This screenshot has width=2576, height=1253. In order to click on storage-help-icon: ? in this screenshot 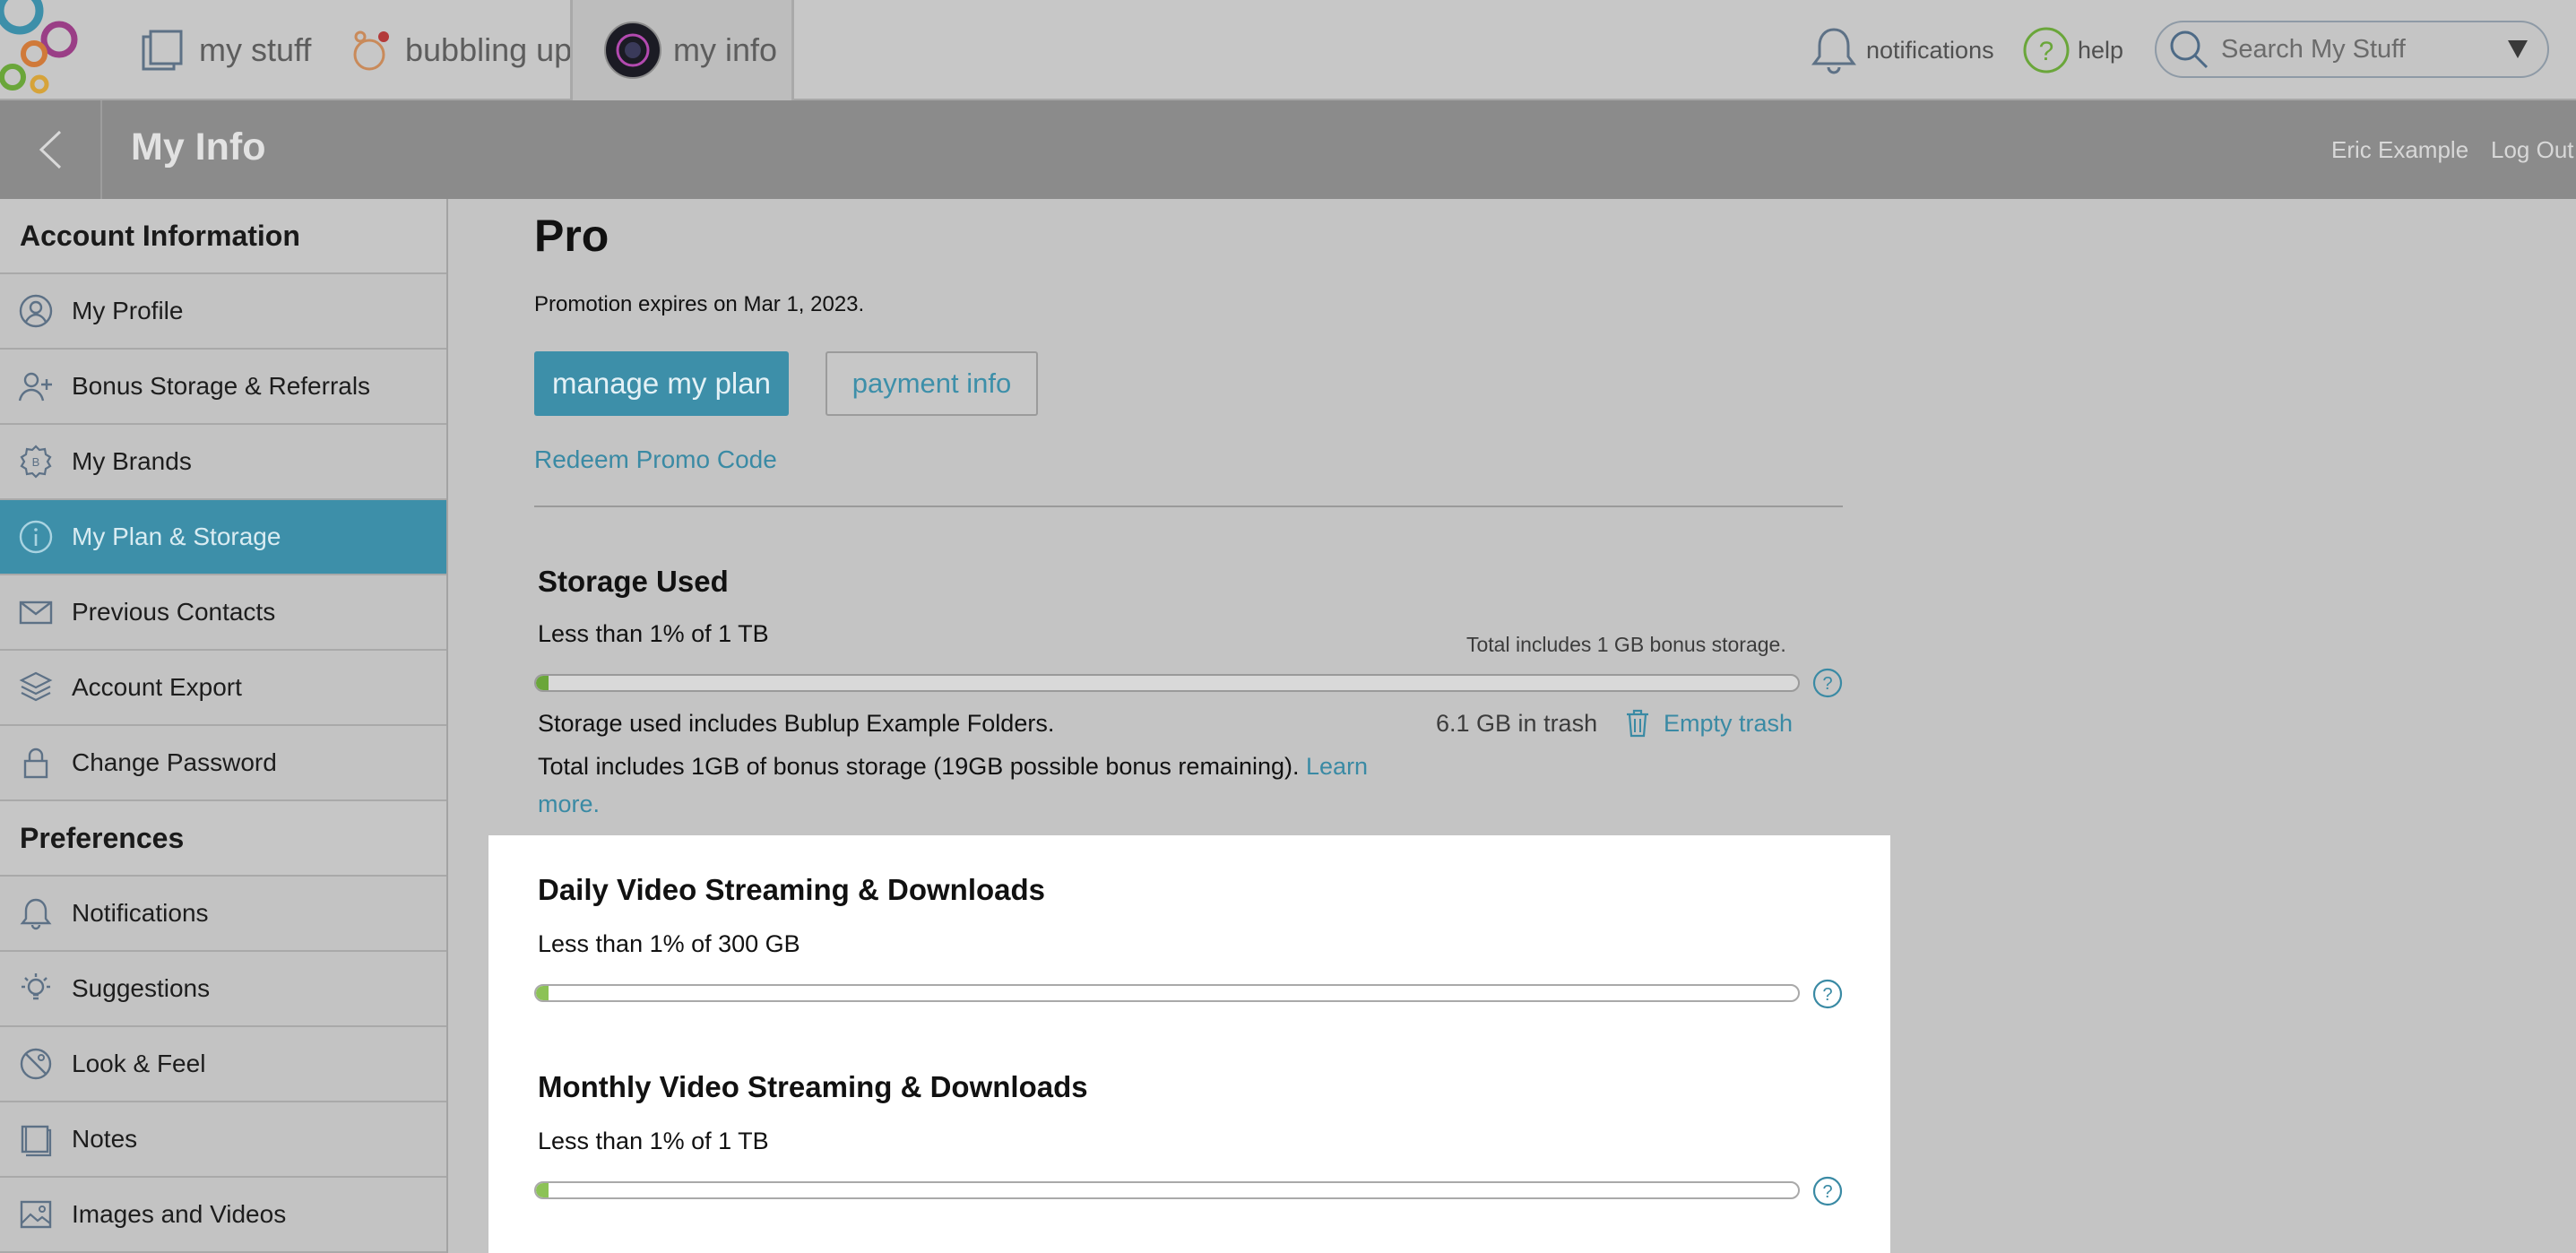, I will do `click(1827, 683)`.